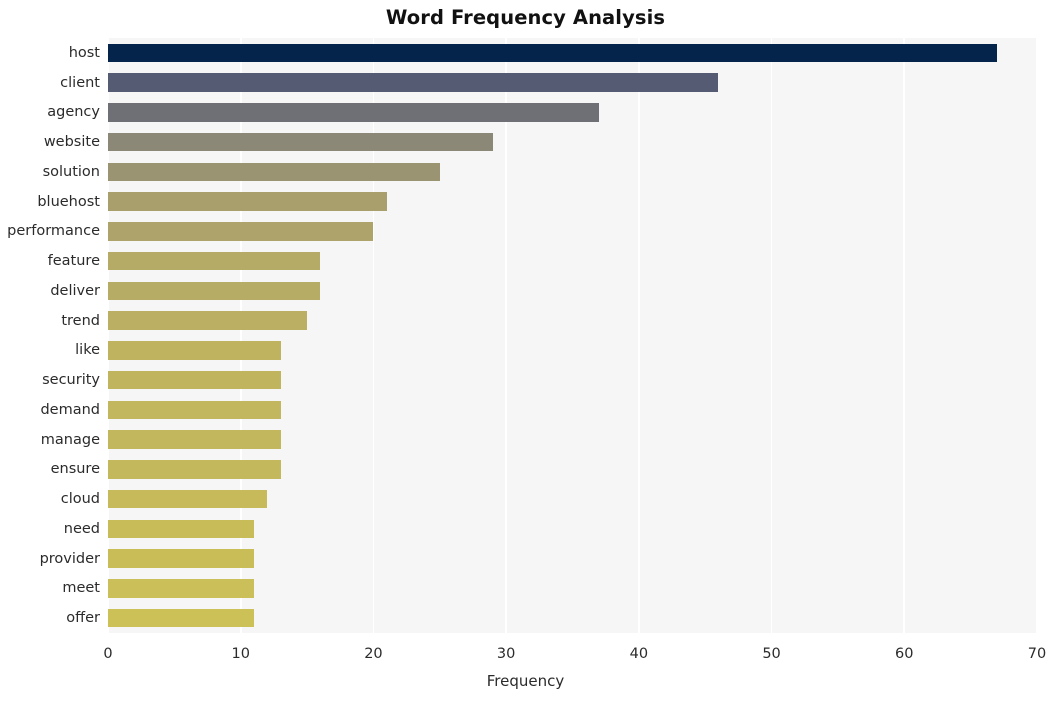 Image resolution: width=1051 pixels, height=701 pixels. Describe the element at coordinates (53, 231) in the screenshot. I see `y-tick-label: performance` at that location.